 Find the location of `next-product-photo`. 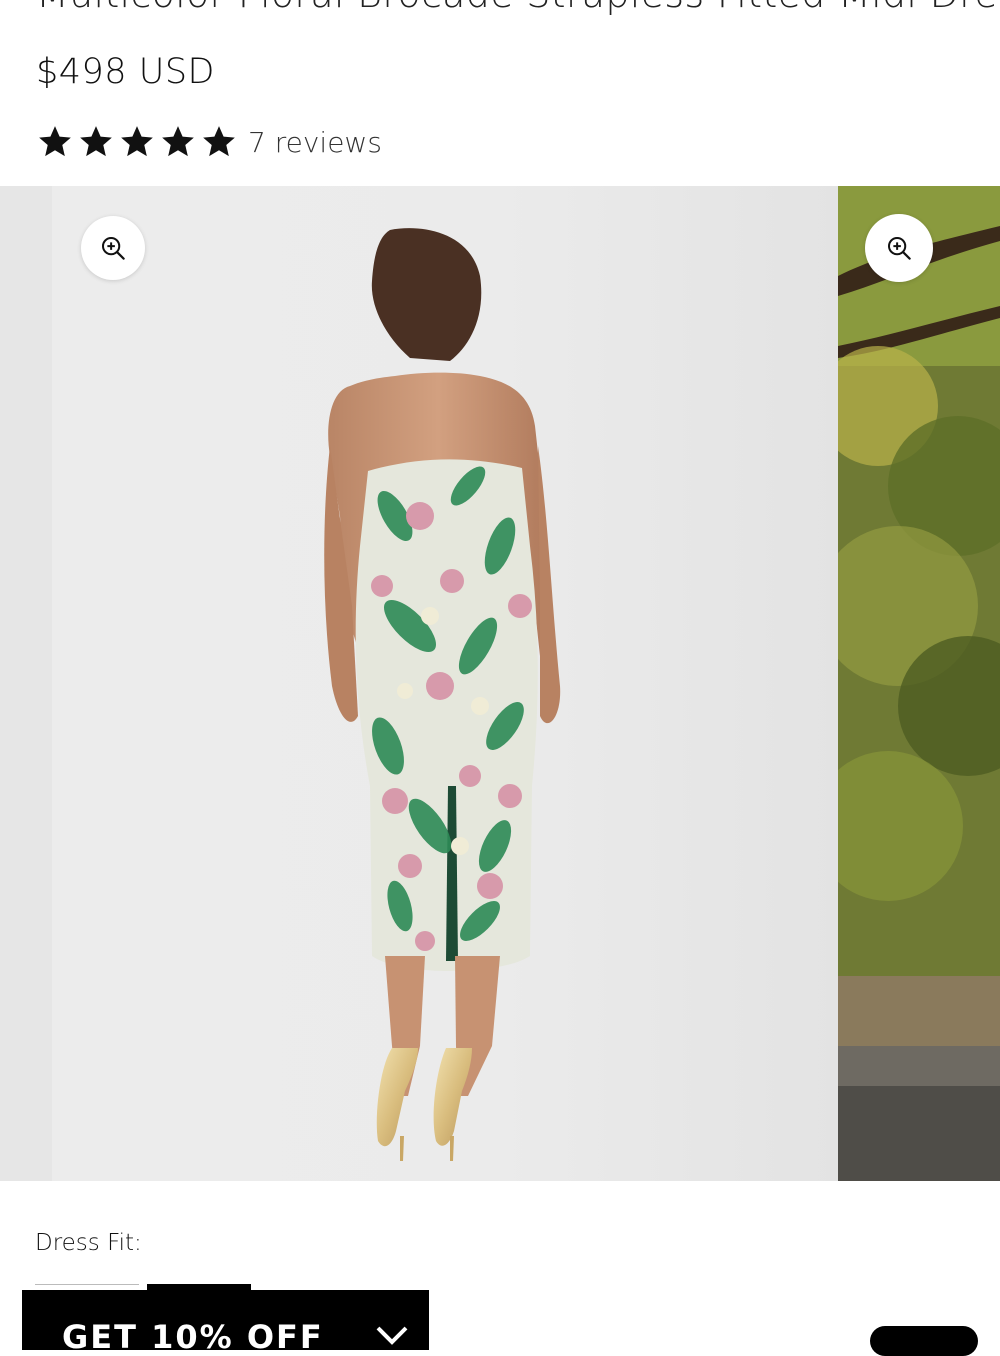

next-product-photo is located at coordinates (919, 683).